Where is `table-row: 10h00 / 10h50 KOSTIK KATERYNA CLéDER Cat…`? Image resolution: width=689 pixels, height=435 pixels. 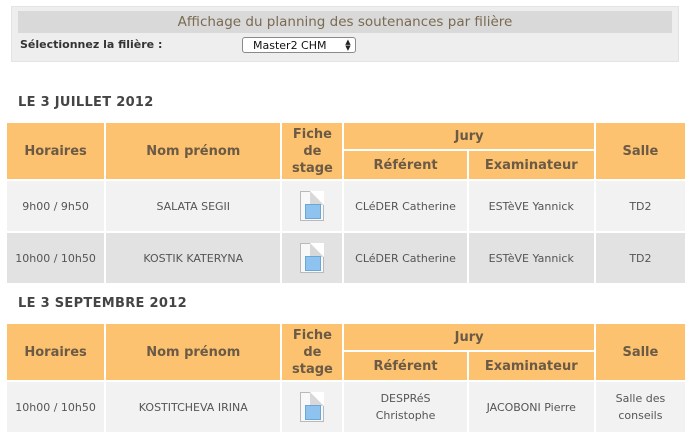 table-row: 10h00 / 10h50 KOSTIK KATERYNA CLéDER Cat… is located at coordinates (346, 258).